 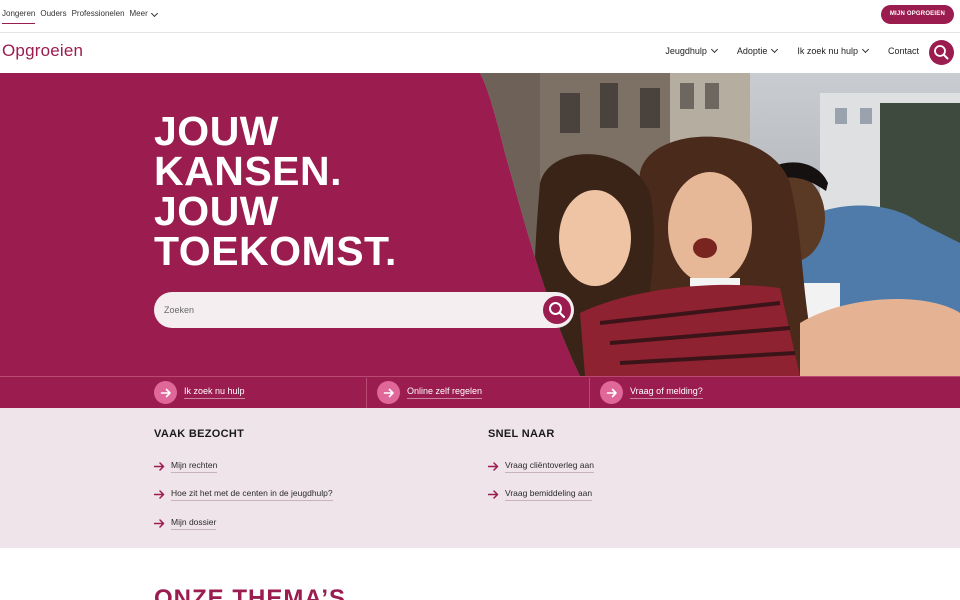 I want to click on search-submit-button, so click(x=557, y=310).